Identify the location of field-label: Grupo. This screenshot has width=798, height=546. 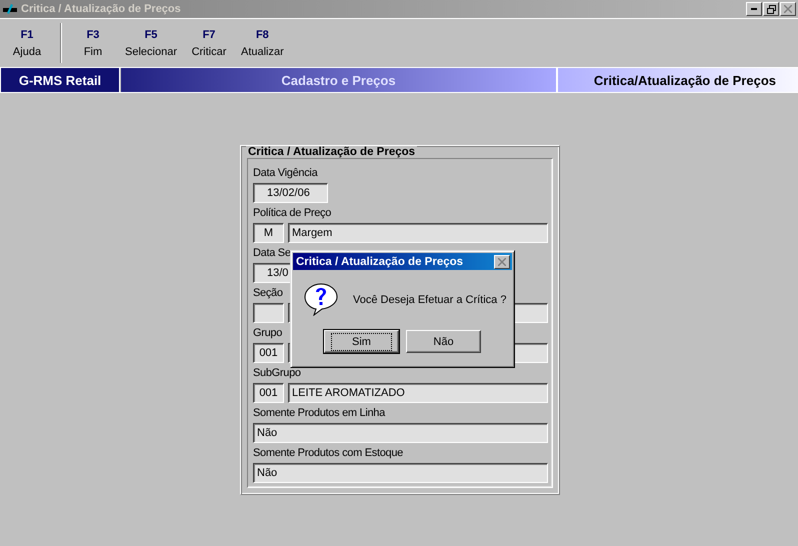
(267, 333).